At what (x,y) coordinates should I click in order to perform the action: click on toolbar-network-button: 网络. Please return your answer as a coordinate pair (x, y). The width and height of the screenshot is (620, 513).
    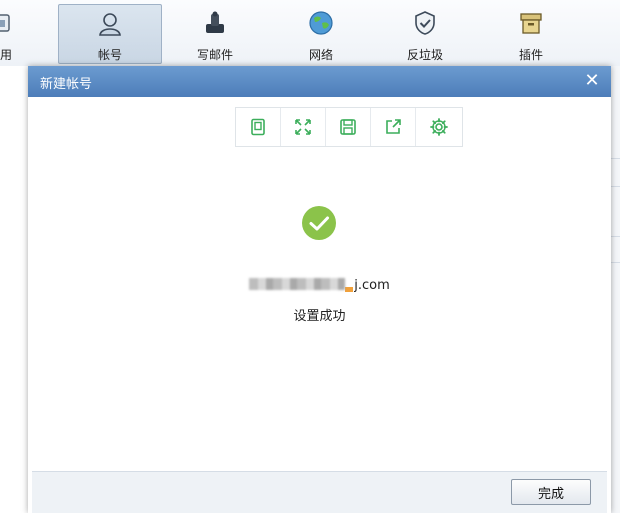
    Looking at the image, I should click on (321, 34).